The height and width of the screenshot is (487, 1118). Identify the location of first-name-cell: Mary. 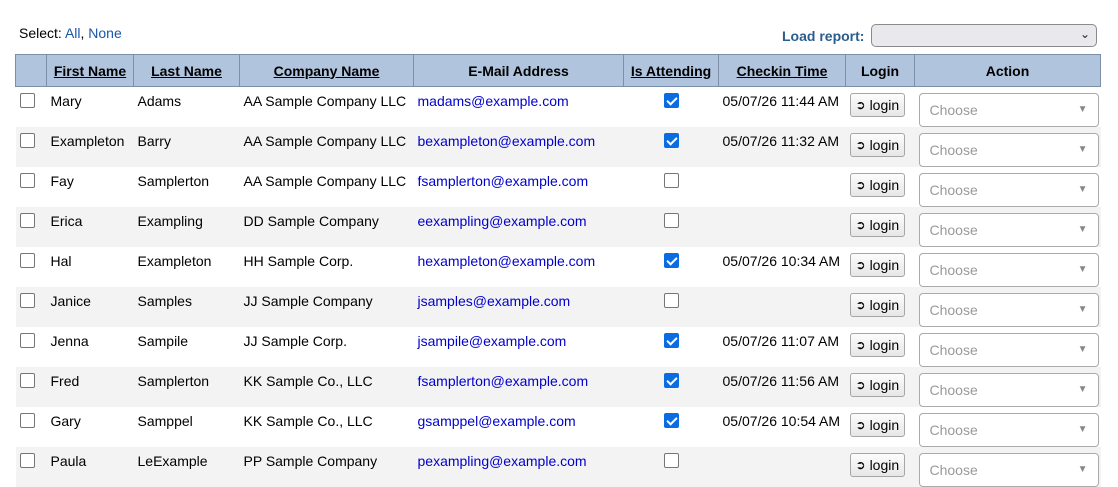
(66, 101).